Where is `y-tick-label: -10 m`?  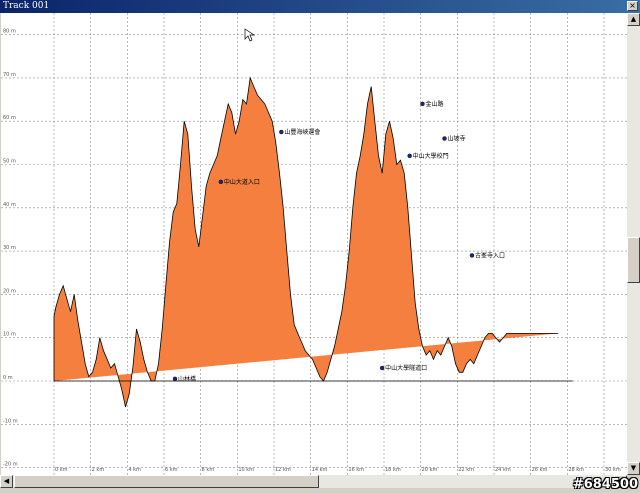
y-tick-label: -10 m is located at coordinates (10, 421).